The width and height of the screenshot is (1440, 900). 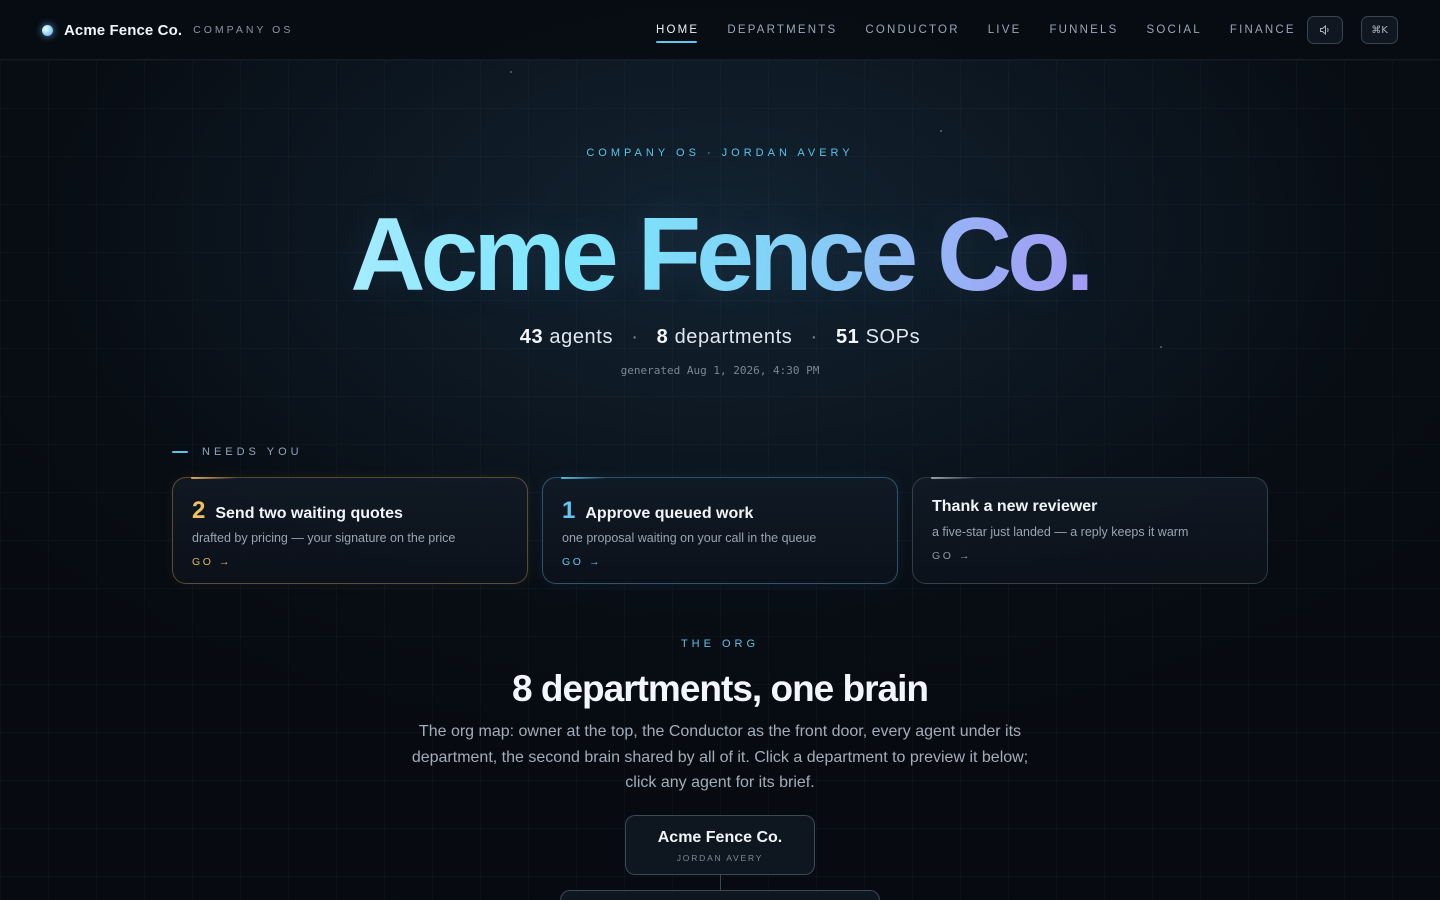 What do you see at coordinates (243, 30) in the screenshot?
I see `brand-subtitle: COMPANY OS` at bounding box center [243, 30].